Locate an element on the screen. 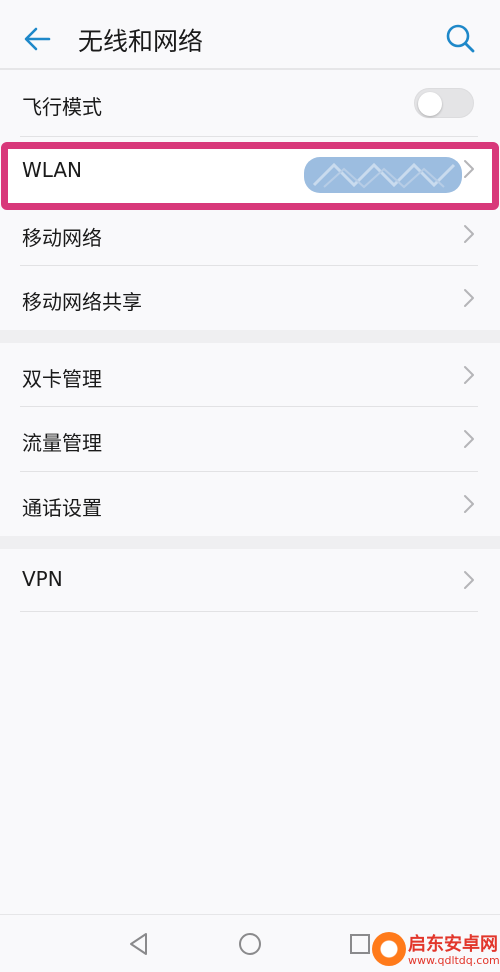 This screenshot has width=500, height=972. settings-item-mobile-network: 移动网络 is located at coordinates (250, 234).